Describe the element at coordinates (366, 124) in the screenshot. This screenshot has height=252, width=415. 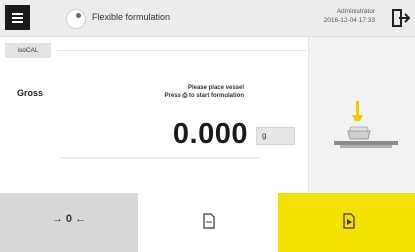
I see `balance-vessel-icon` at that location.